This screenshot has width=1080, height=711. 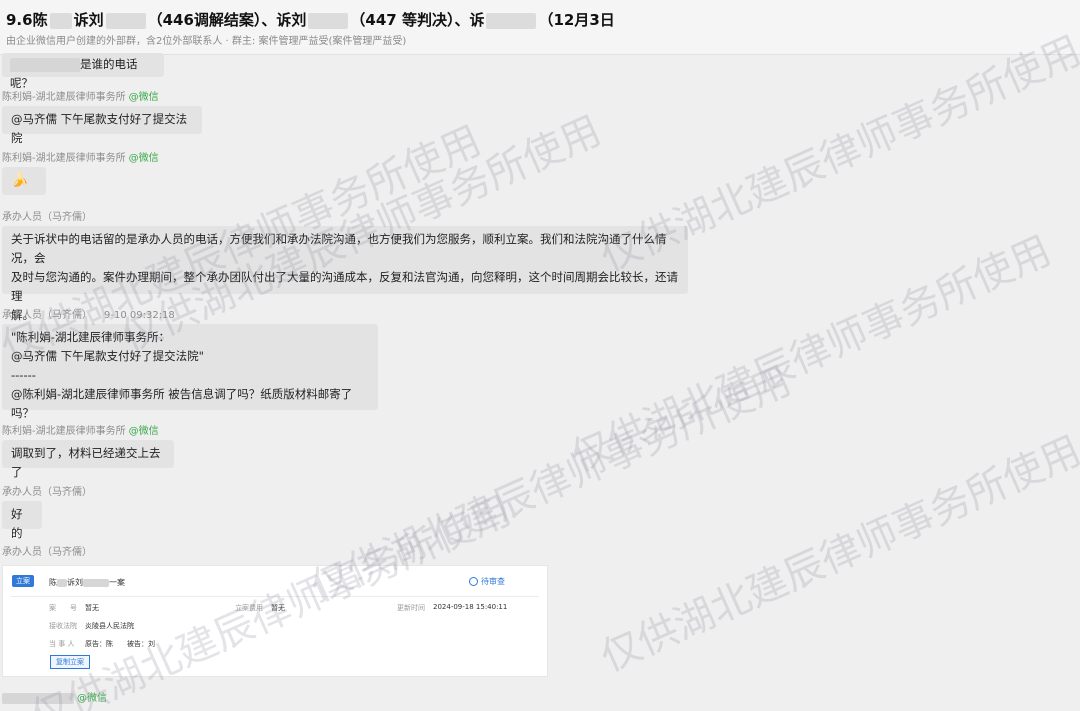 What do you see at coordinates (83, 71) in the screenshot?
I see `message-bubble: 是谁的电话呢？` at bounding box center [83, 71].